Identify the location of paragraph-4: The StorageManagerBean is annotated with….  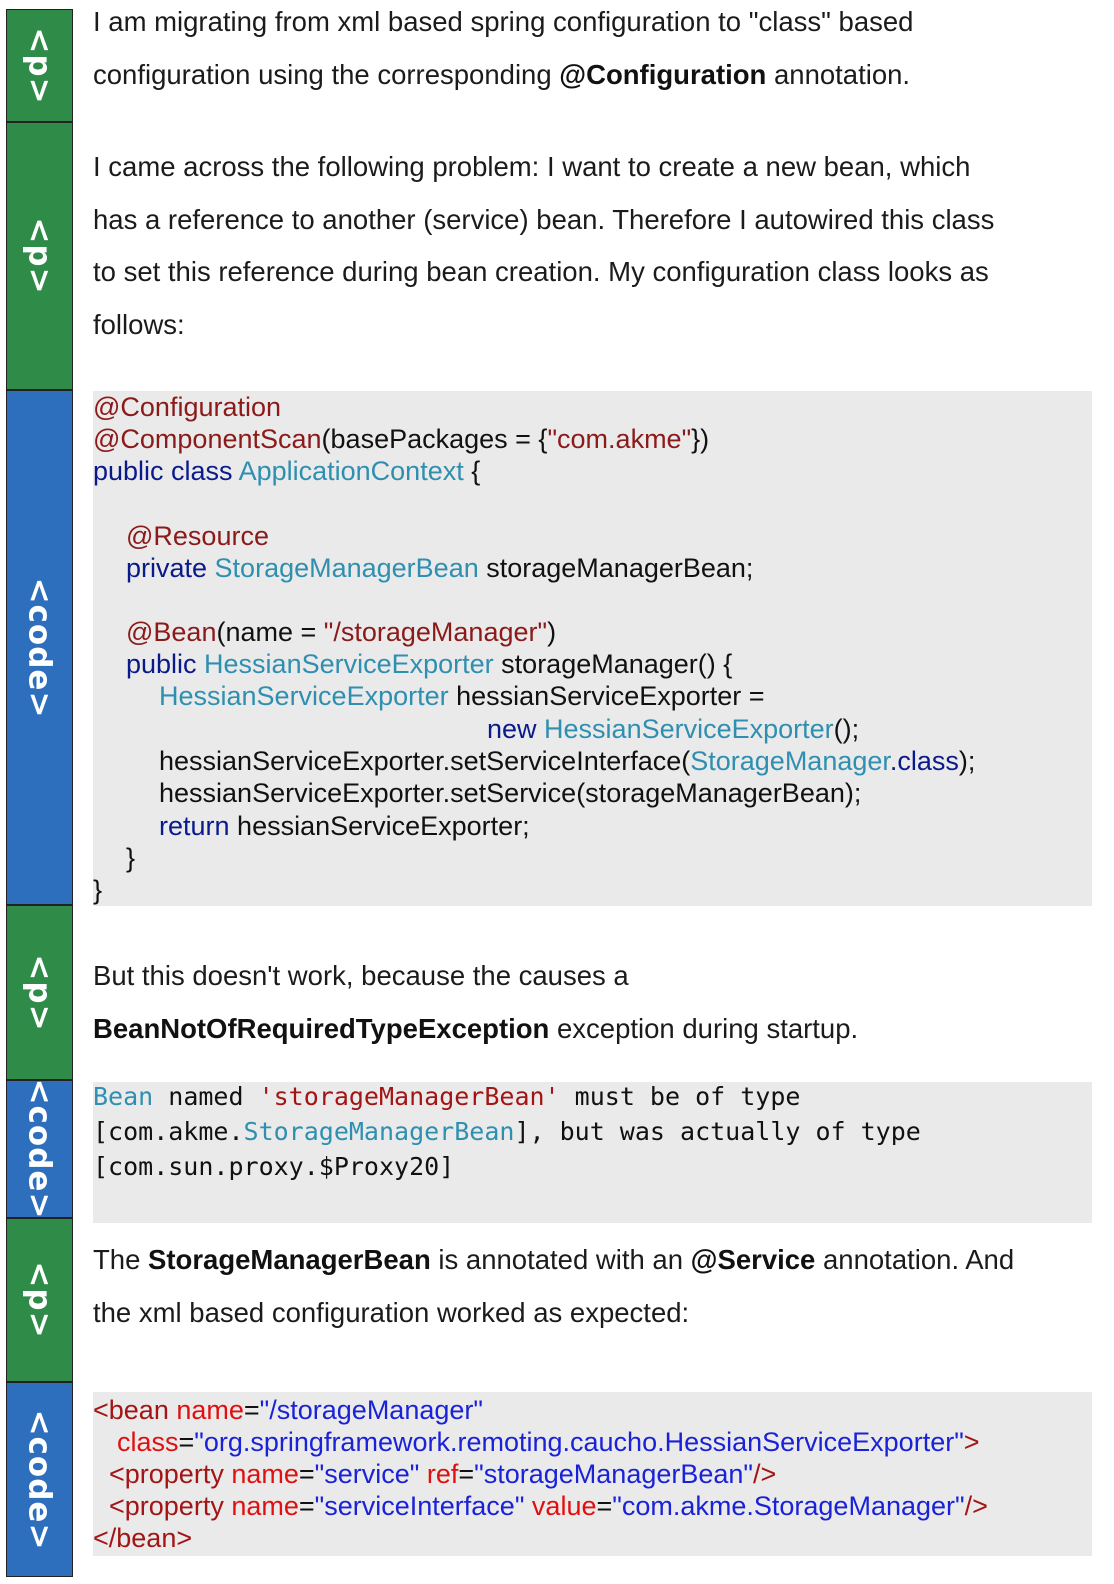
(554, 1286).